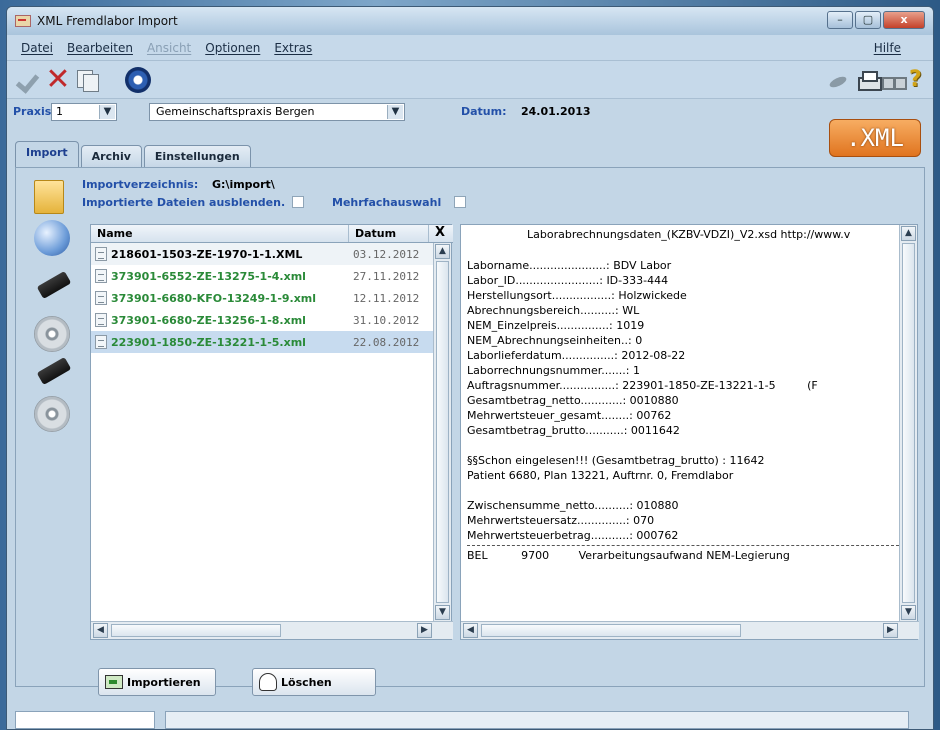  I want to click on tab-archiv: Archiv, so click(111, 156).